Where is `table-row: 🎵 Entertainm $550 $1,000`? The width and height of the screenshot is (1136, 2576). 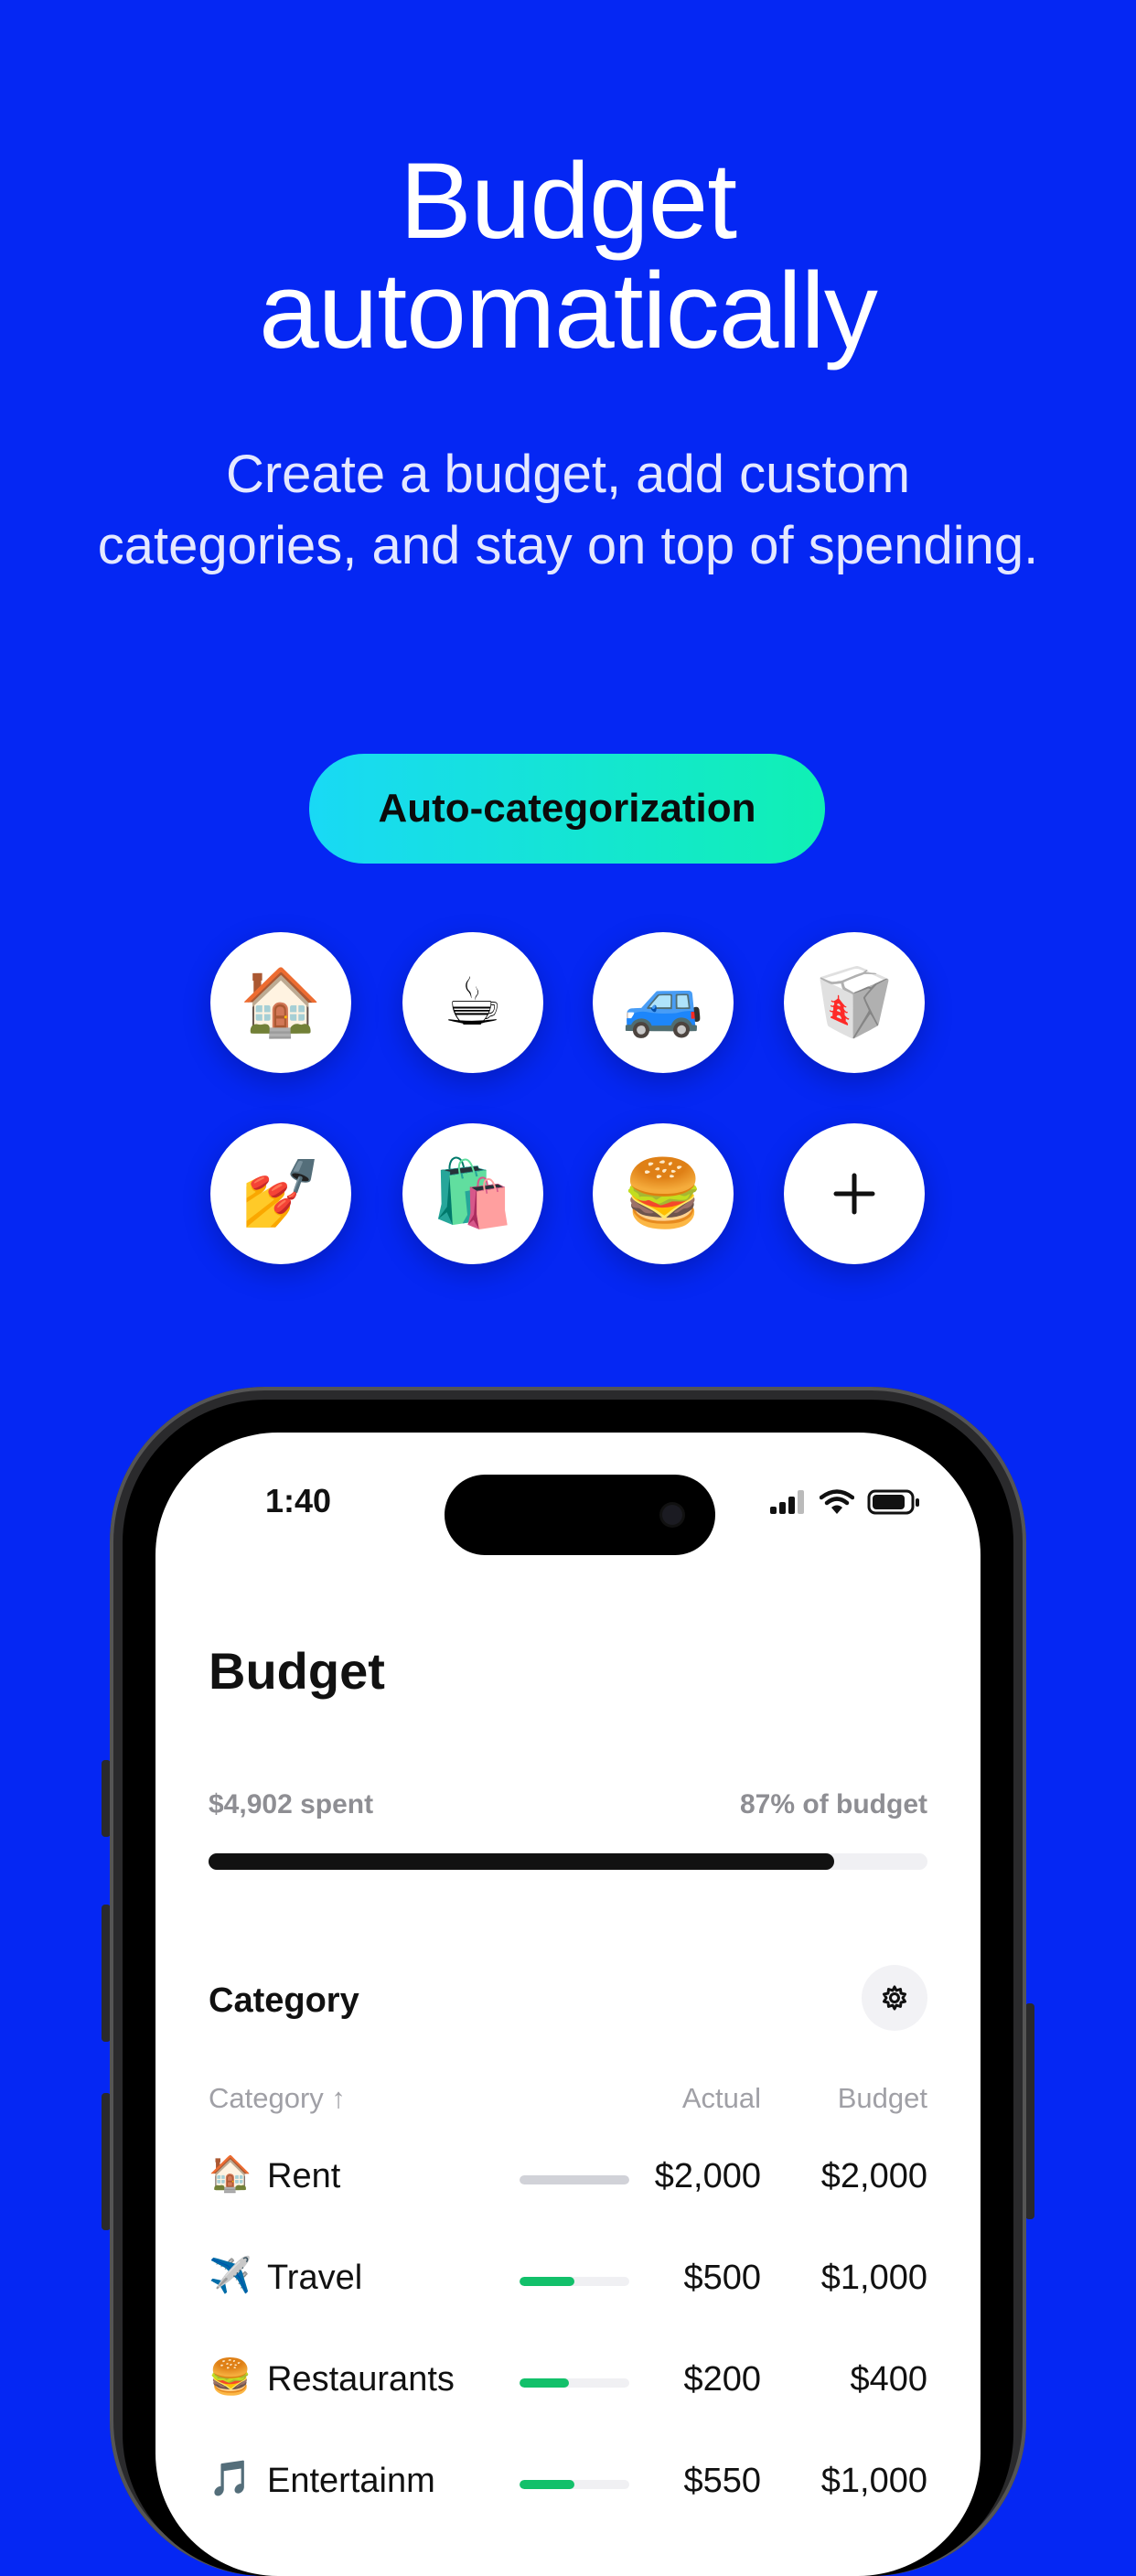
table-row: 🎵 Entertainm $550 $1,000 is located at coordinates (568, 2483).